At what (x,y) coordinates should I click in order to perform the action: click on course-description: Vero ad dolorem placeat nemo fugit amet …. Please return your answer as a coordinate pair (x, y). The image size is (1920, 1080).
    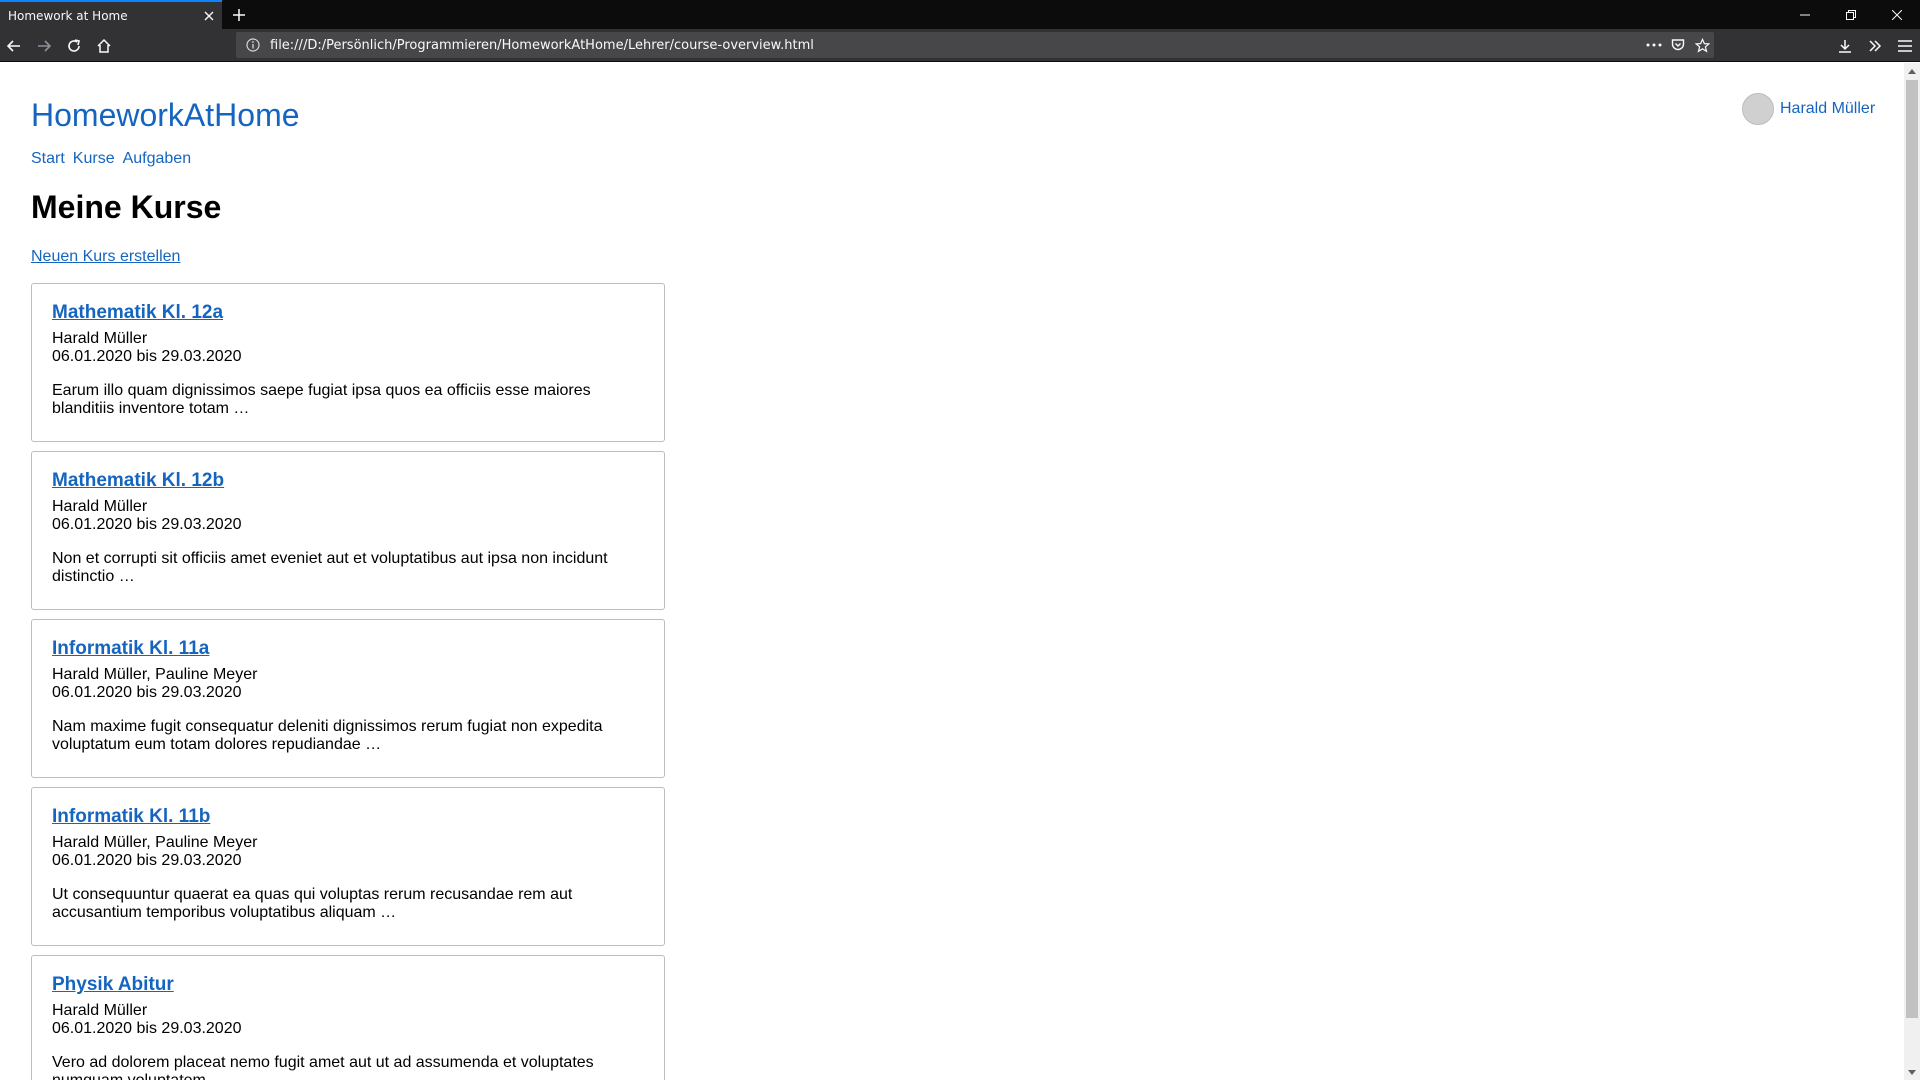
    Looking at the image, I should click on (323, 1067).